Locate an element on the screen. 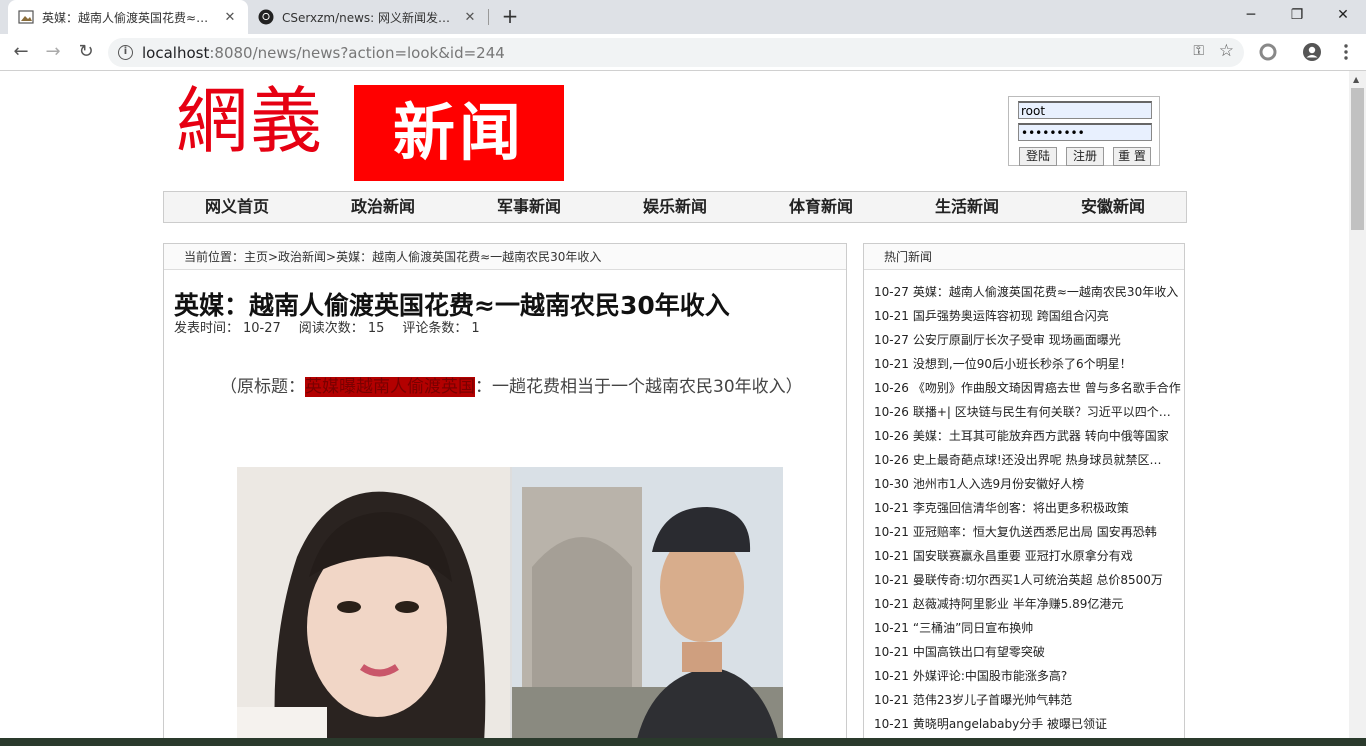 The image size is (1366, 746). article-lede: （原标题：英媒曝越南人偷渡英国：一趟花费相当于一个越南农民30年收入） is located at coordinates (511, 384).